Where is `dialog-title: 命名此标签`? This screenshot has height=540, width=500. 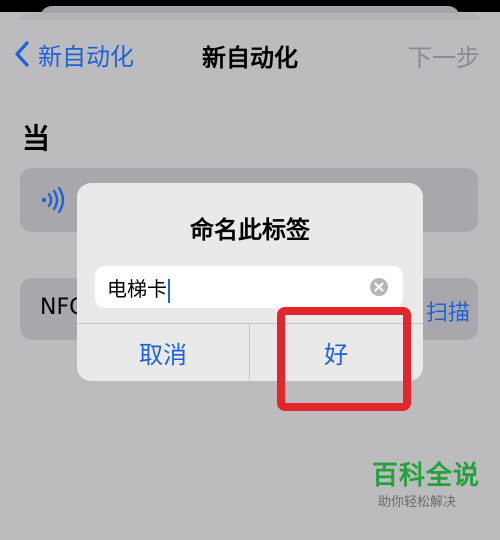
dialog-title: 命名此标签 is located at coordinates (250, 230).